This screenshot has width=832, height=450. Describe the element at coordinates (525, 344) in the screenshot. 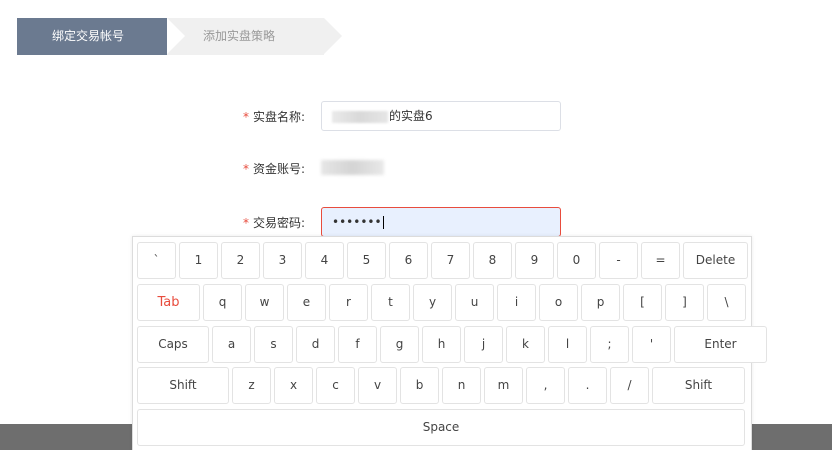

I see `key-k: k` at that location.